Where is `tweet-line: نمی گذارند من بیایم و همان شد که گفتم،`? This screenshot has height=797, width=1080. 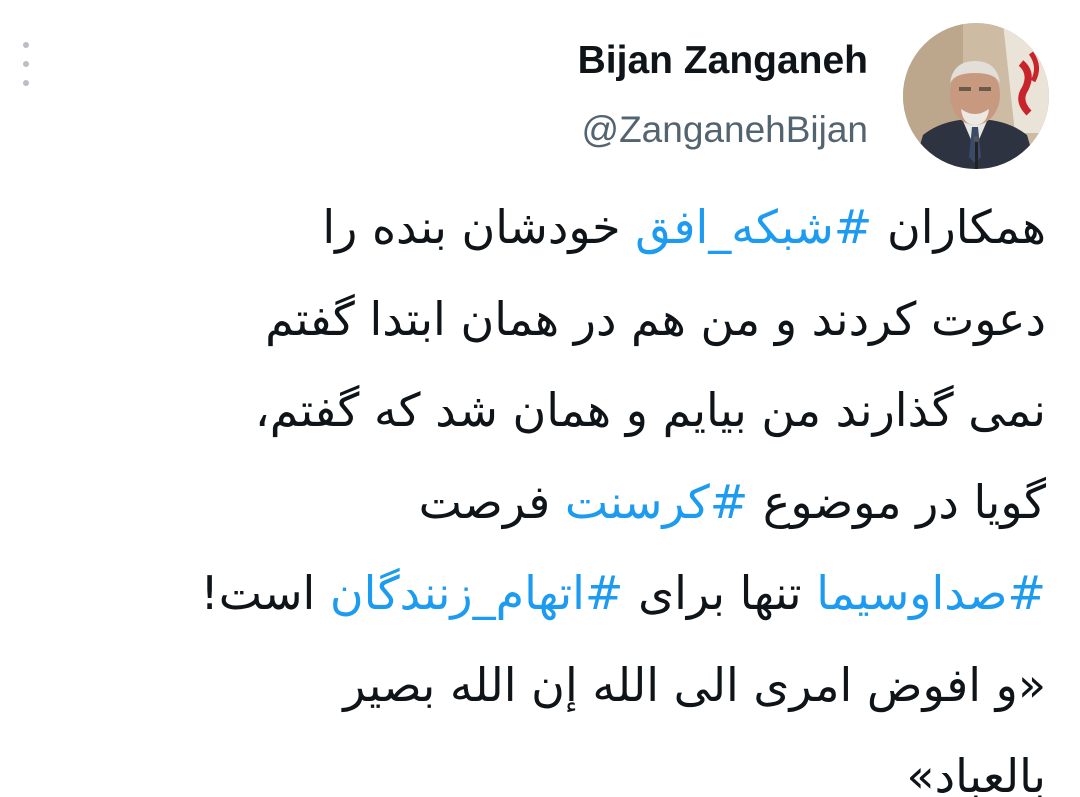 tweet-line: نمی گذارند من بیایم و همان شد که گفتم، is located at coordinates (650, 410).